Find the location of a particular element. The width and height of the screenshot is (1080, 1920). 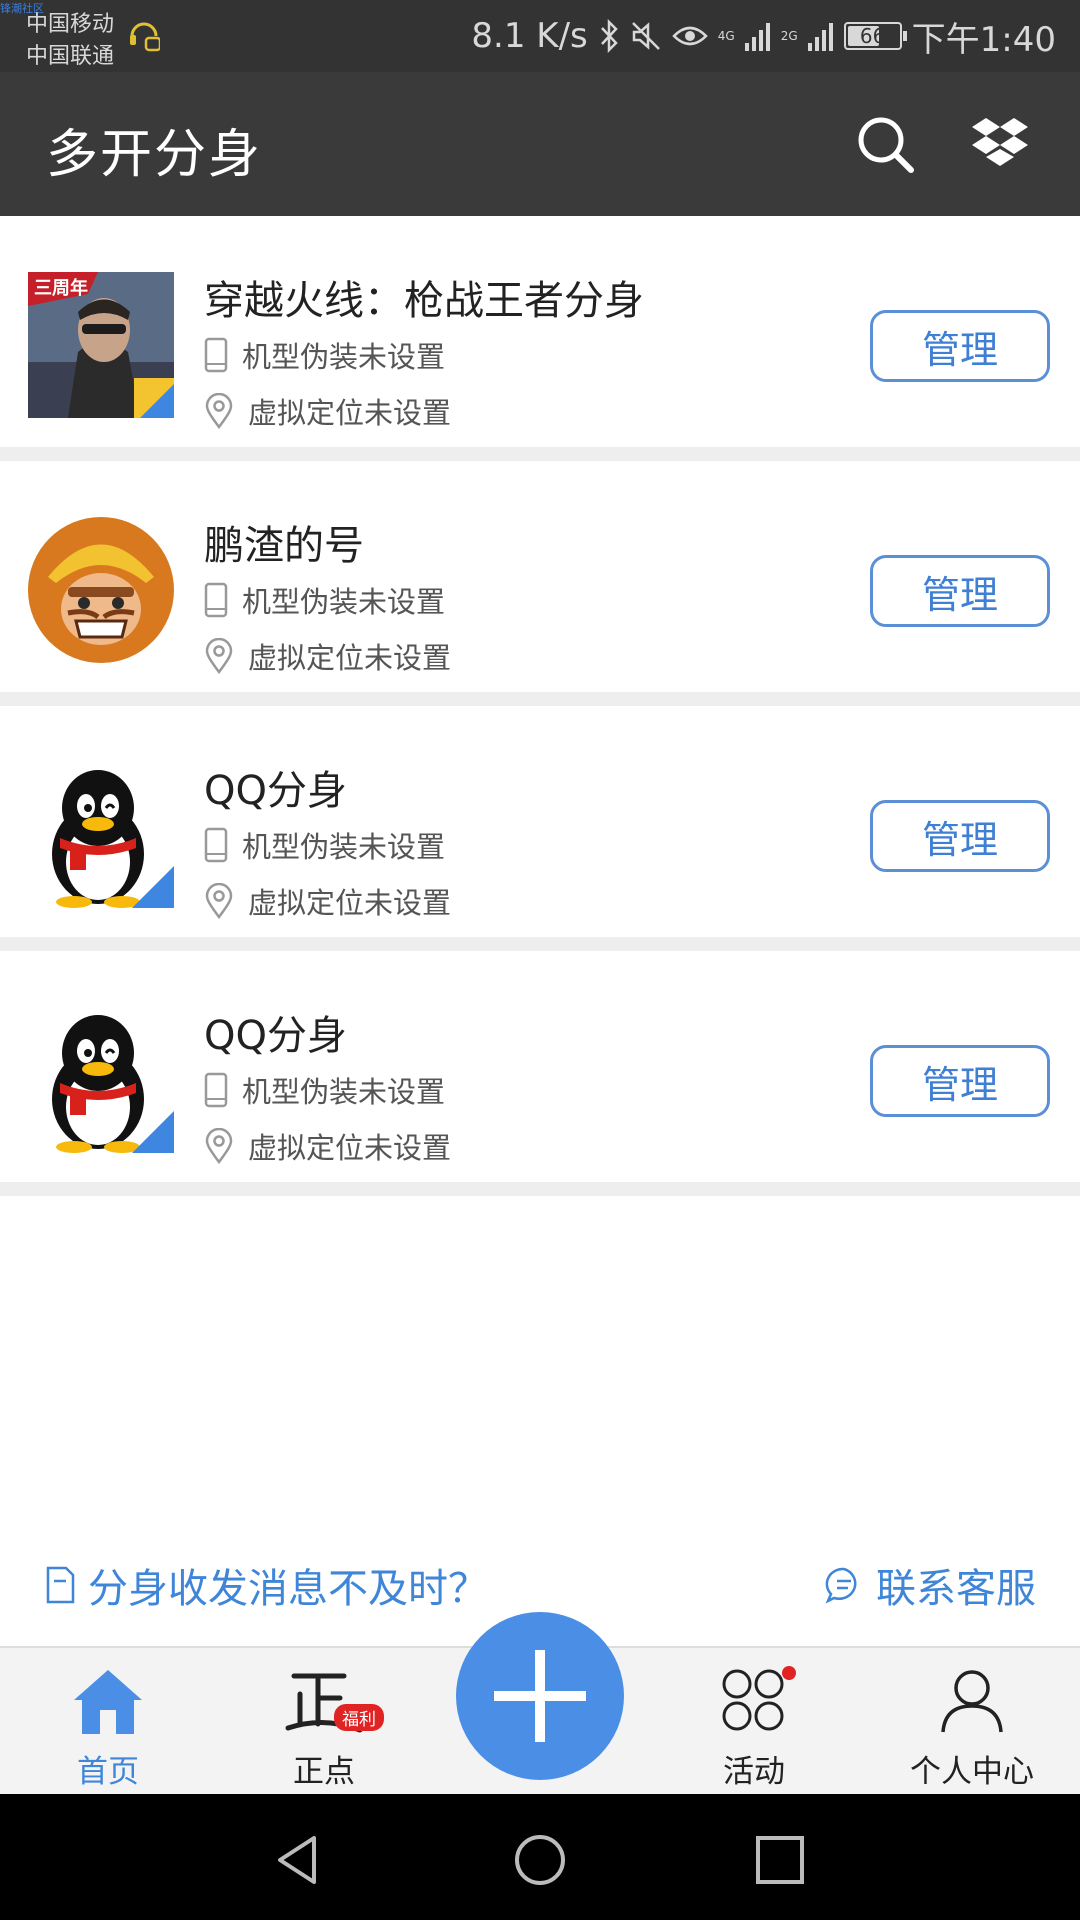

carrier-1: 中国移动 is located at coordinates (70, 24).